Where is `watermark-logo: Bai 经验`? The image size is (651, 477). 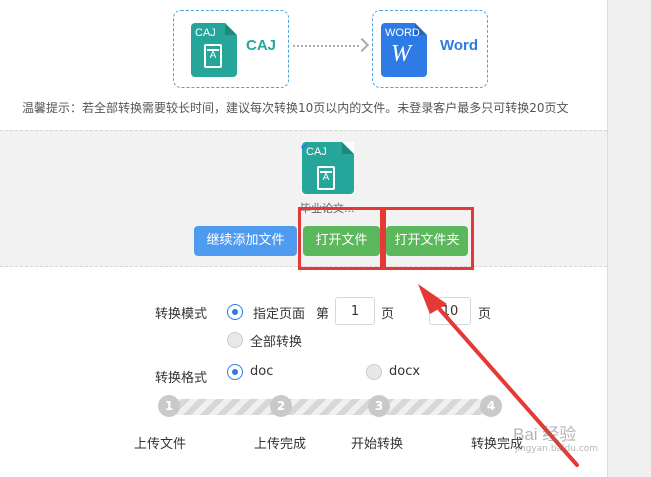
watermark-logo: Bai 经验 is located at coordinates (545, 434).